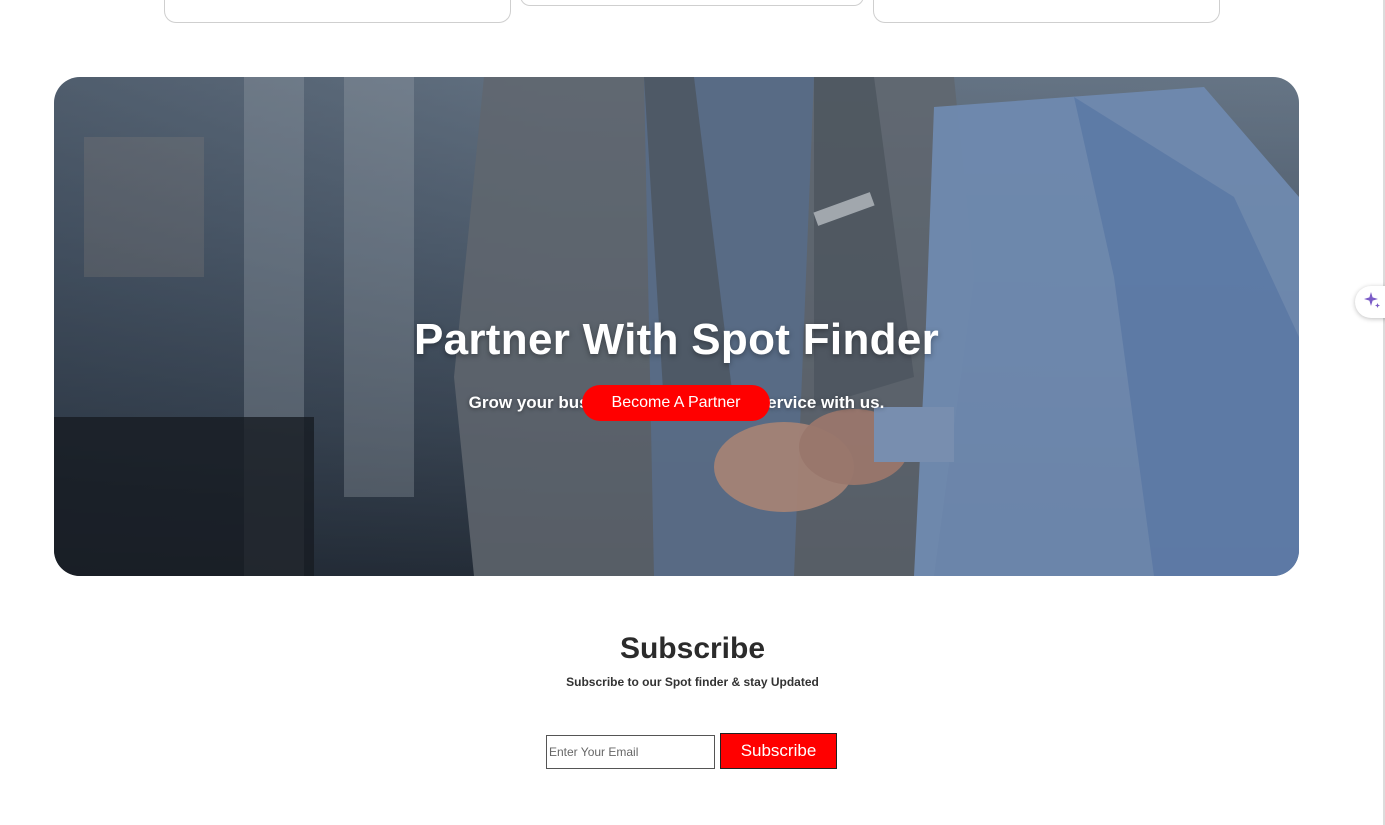  I want to click on assistant-button, so click(1370, 302).